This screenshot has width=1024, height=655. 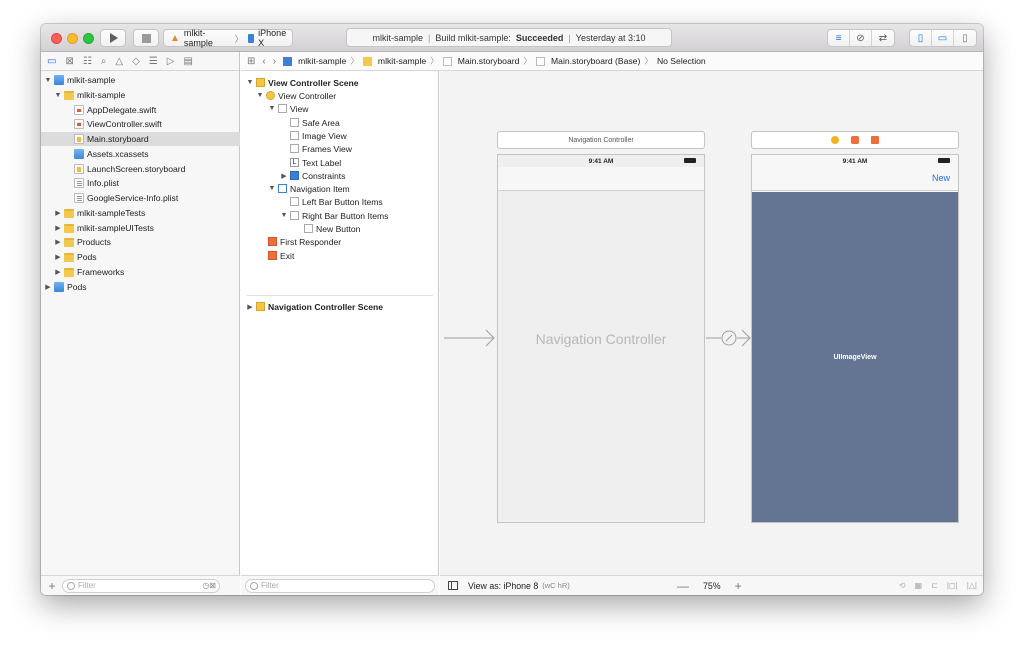 I want to click on tree-item-group: ▼ mlkit-sample, so click(x=140, y=95).